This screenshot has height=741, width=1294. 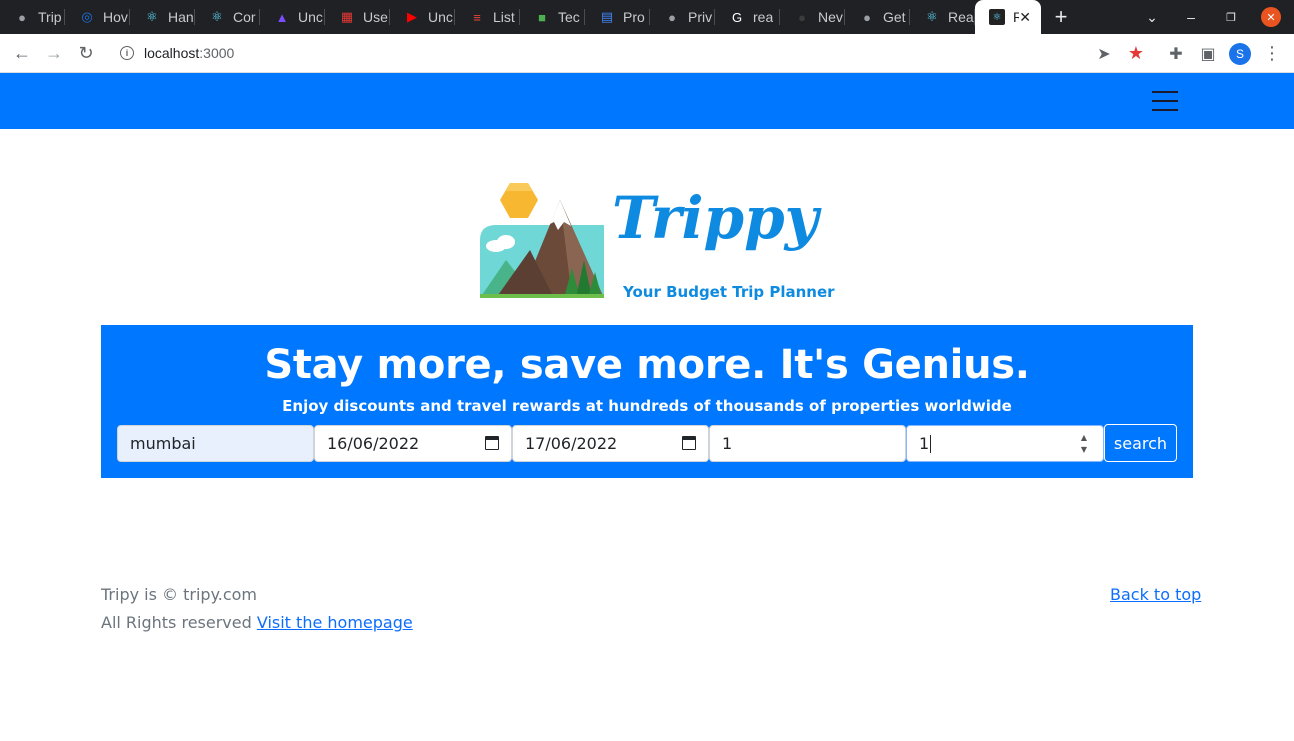 I want to click on minimize-icon: –, so click(x=1191, y=17).